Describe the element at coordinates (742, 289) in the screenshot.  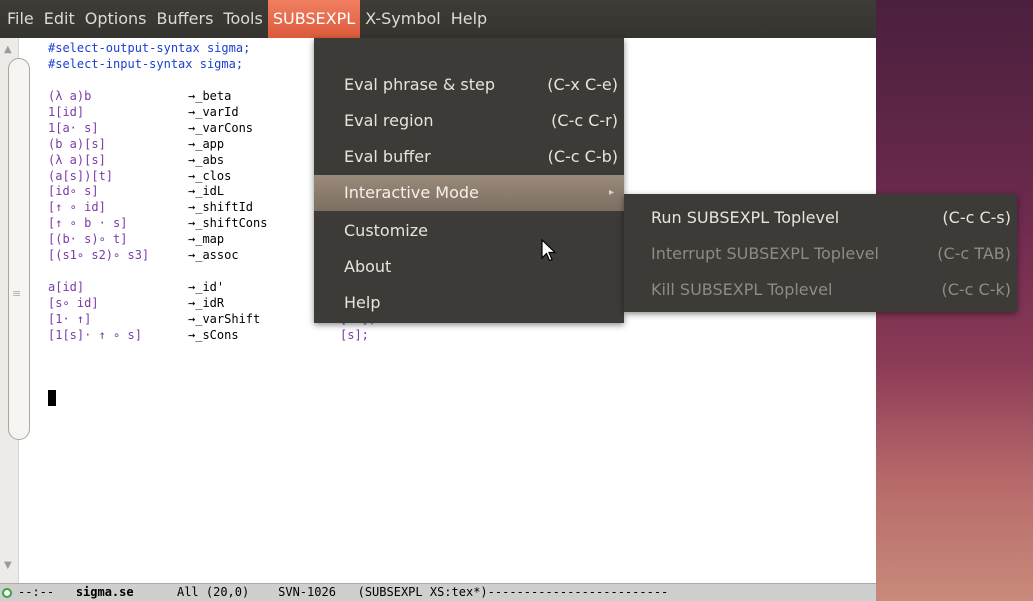
I see `menu-item-label: Kill SUBSEXPL Toplevel` at that location.